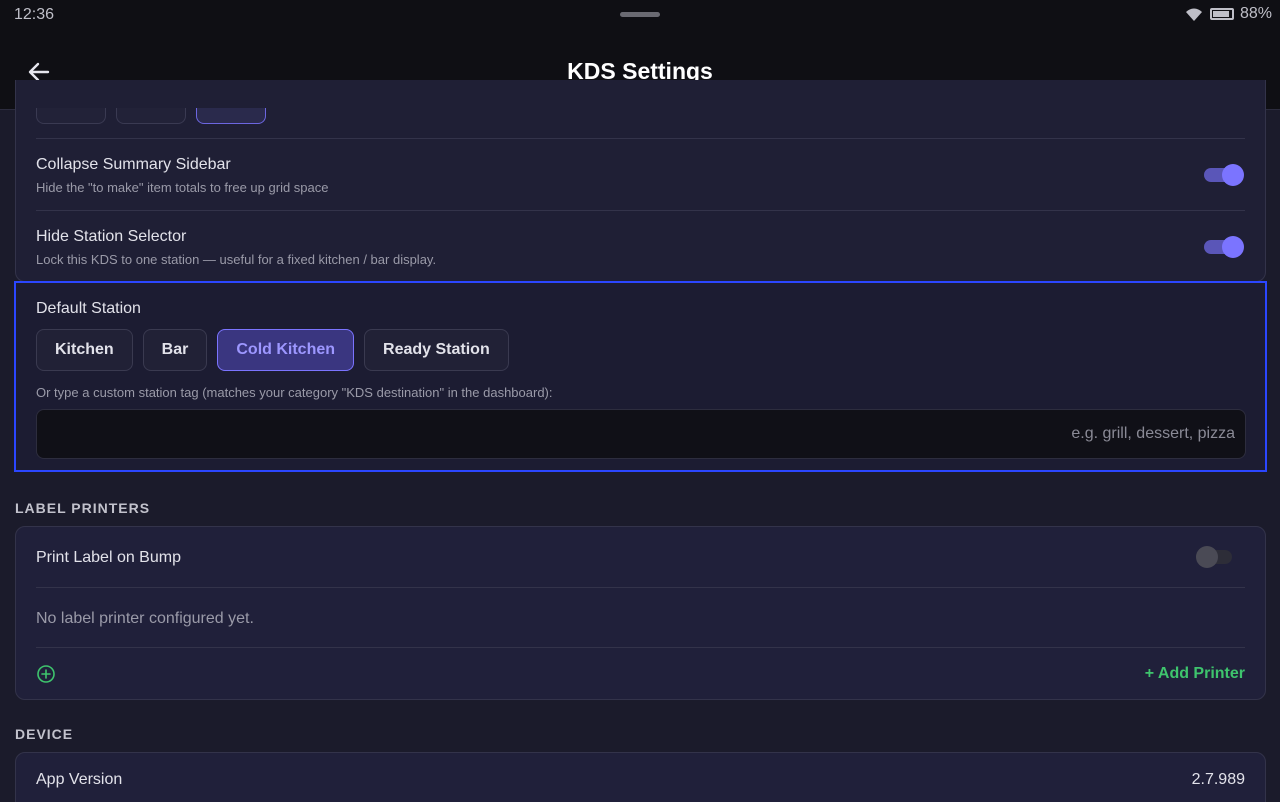  I want to click on app-version-label: App Version, so click(79, 779).